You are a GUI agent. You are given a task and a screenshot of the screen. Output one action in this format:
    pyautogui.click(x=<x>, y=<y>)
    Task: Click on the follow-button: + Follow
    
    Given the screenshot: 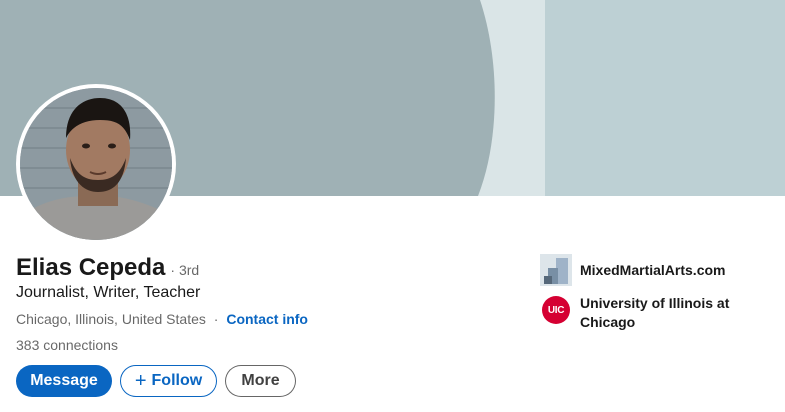 What is the action you would take?
    pyautogui.click(x=168, y=381)
    